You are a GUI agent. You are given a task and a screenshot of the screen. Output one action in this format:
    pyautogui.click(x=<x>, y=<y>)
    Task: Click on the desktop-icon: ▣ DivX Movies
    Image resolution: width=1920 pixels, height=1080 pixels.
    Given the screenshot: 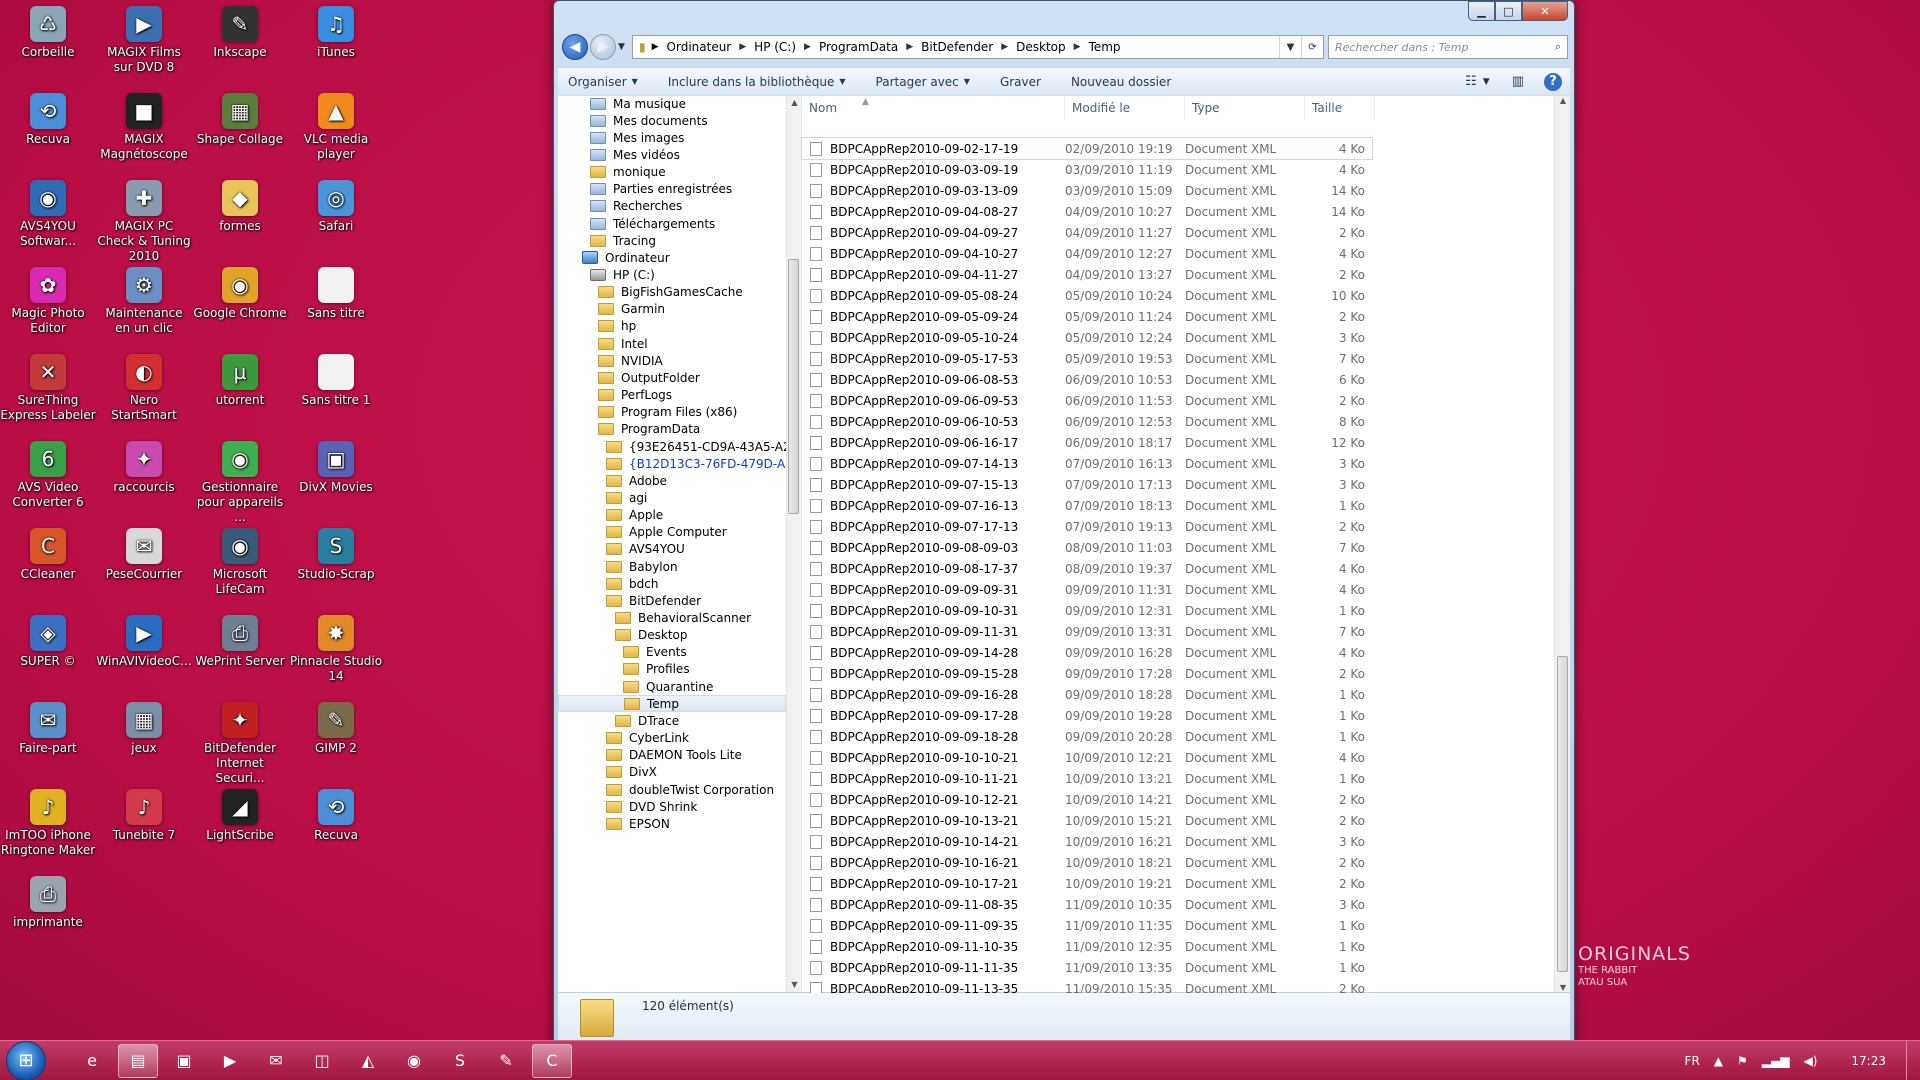 What is the action you would take?
    pyautogui.click(x=336, y=468)
    